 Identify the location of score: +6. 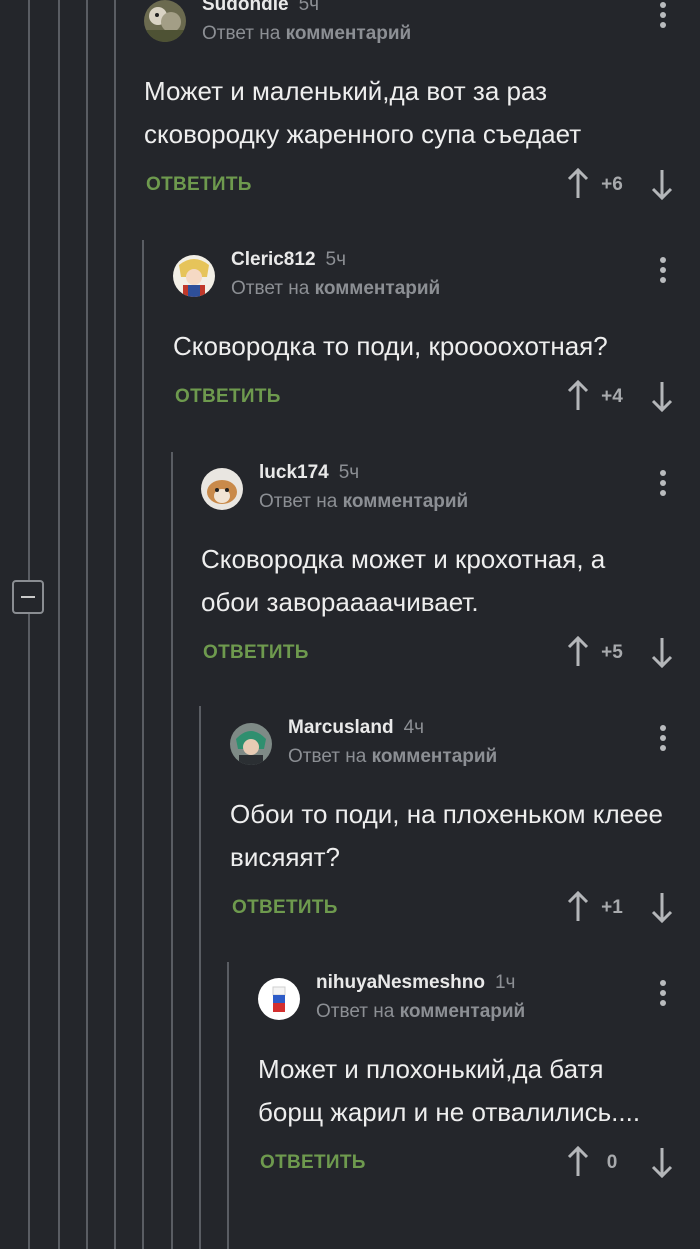
(612, 184).